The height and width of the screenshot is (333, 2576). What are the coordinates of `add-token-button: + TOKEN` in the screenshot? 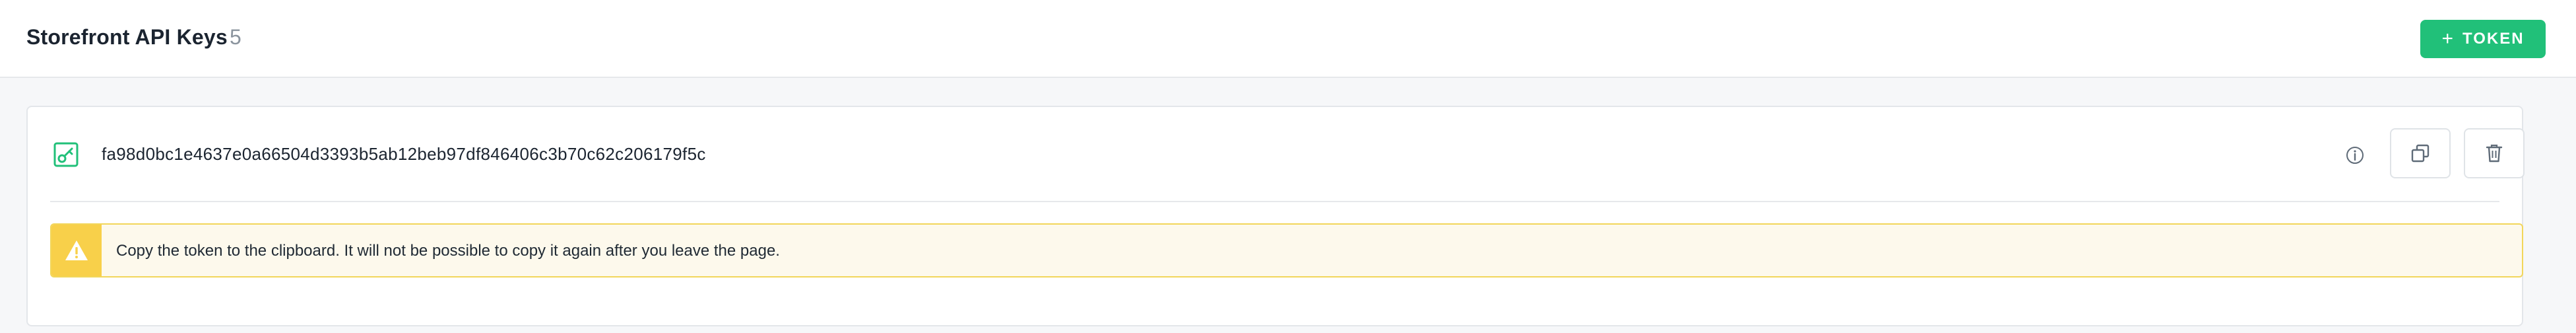 It's located at (2483, 39).